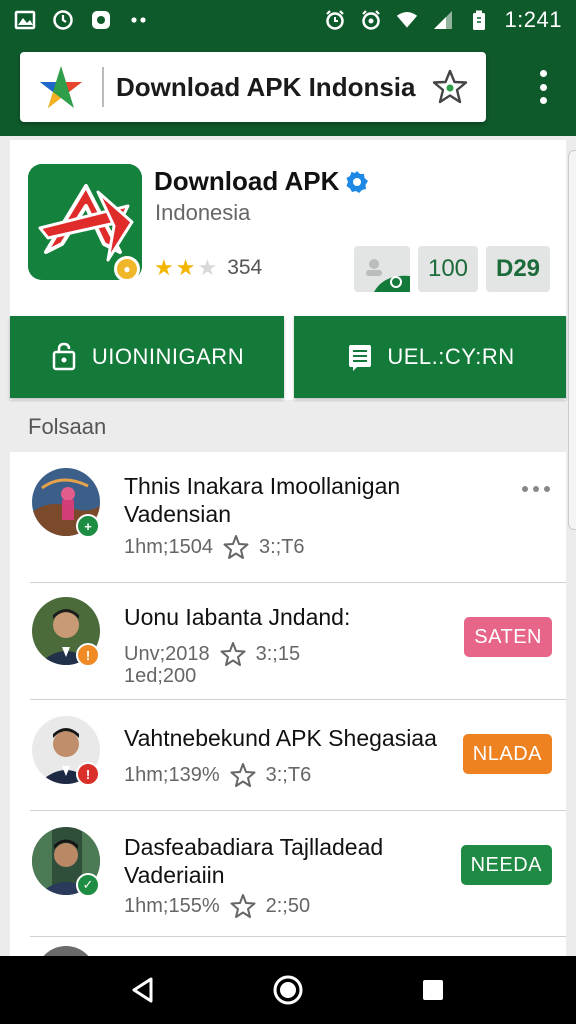  I want to click on app-bar-title: Download APK Indonsia, so click(266, 86).